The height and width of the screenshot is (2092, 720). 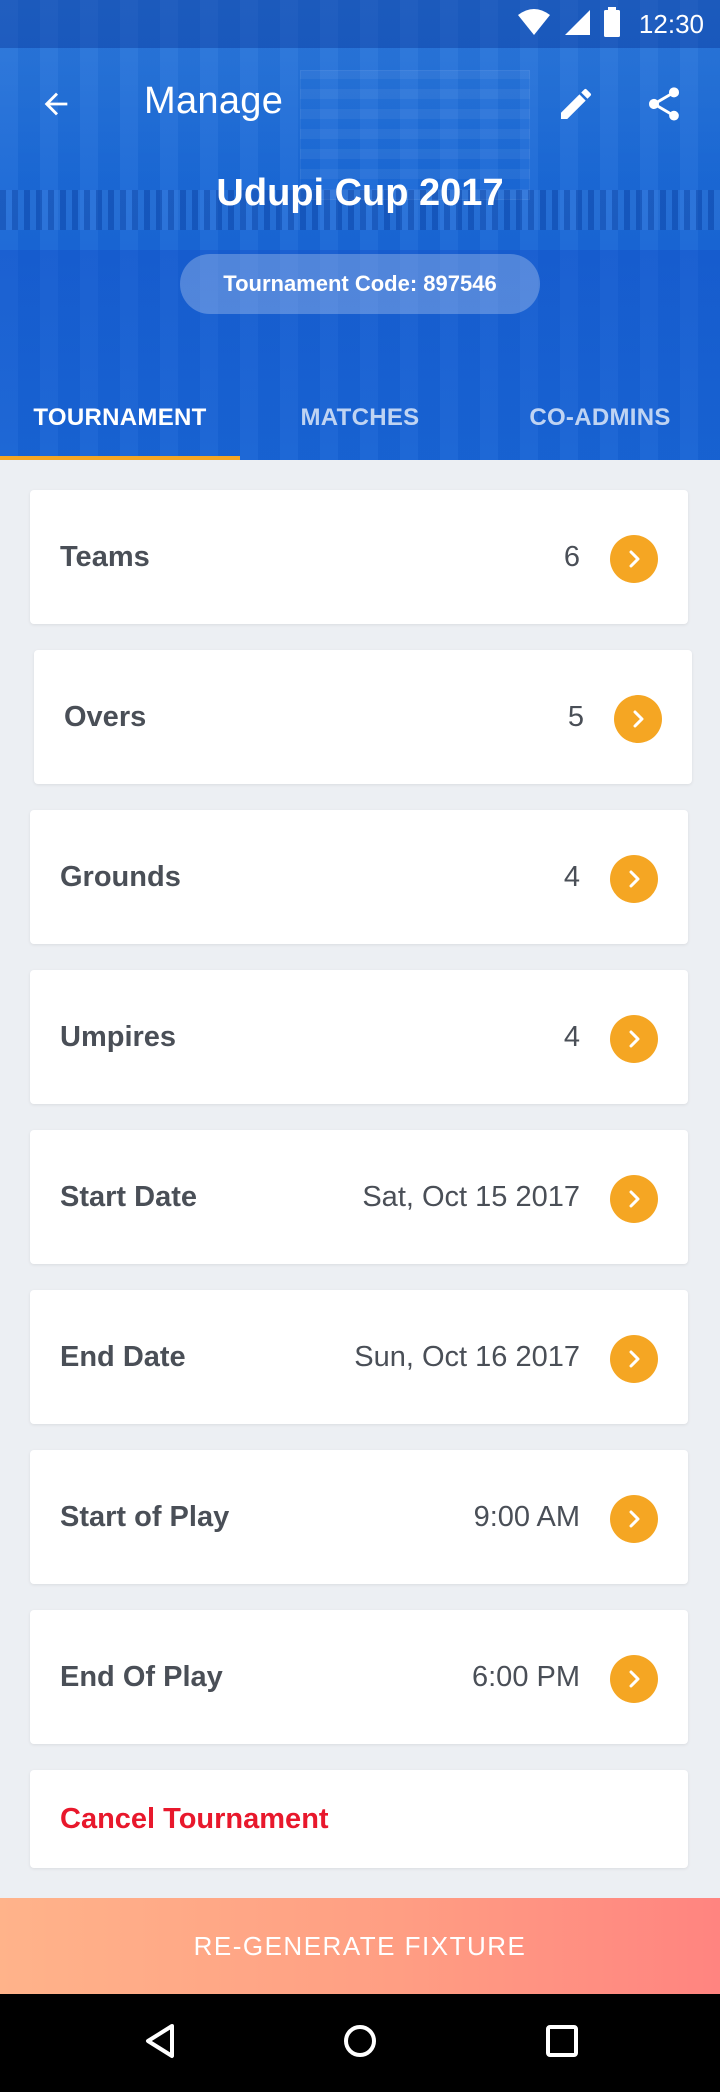 What do you see at coordinates (359, 557) in the screenshot?
I see `setting-row-teams: Teams 6` at bounding box center [359, 557].